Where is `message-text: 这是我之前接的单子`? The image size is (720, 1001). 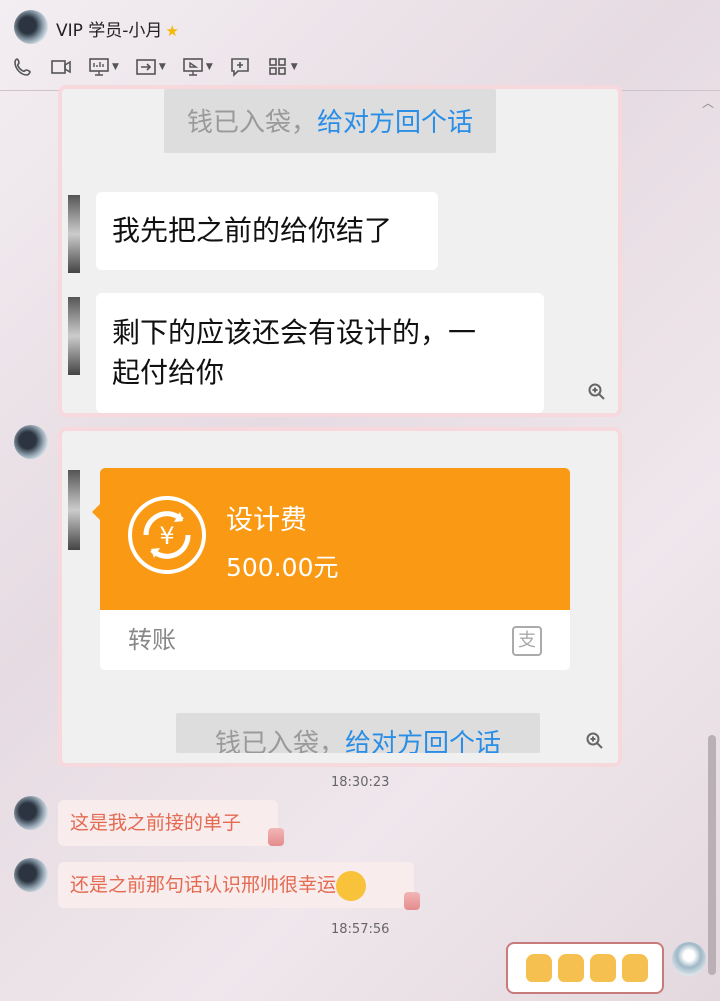
message-text: 这是我之前接的单子 is located at coordinates (156, 823).